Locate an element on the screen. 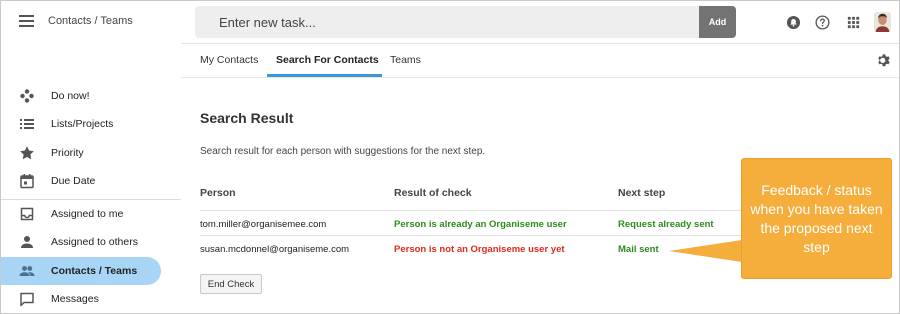  person-icon is located at coordinates (27, 242).